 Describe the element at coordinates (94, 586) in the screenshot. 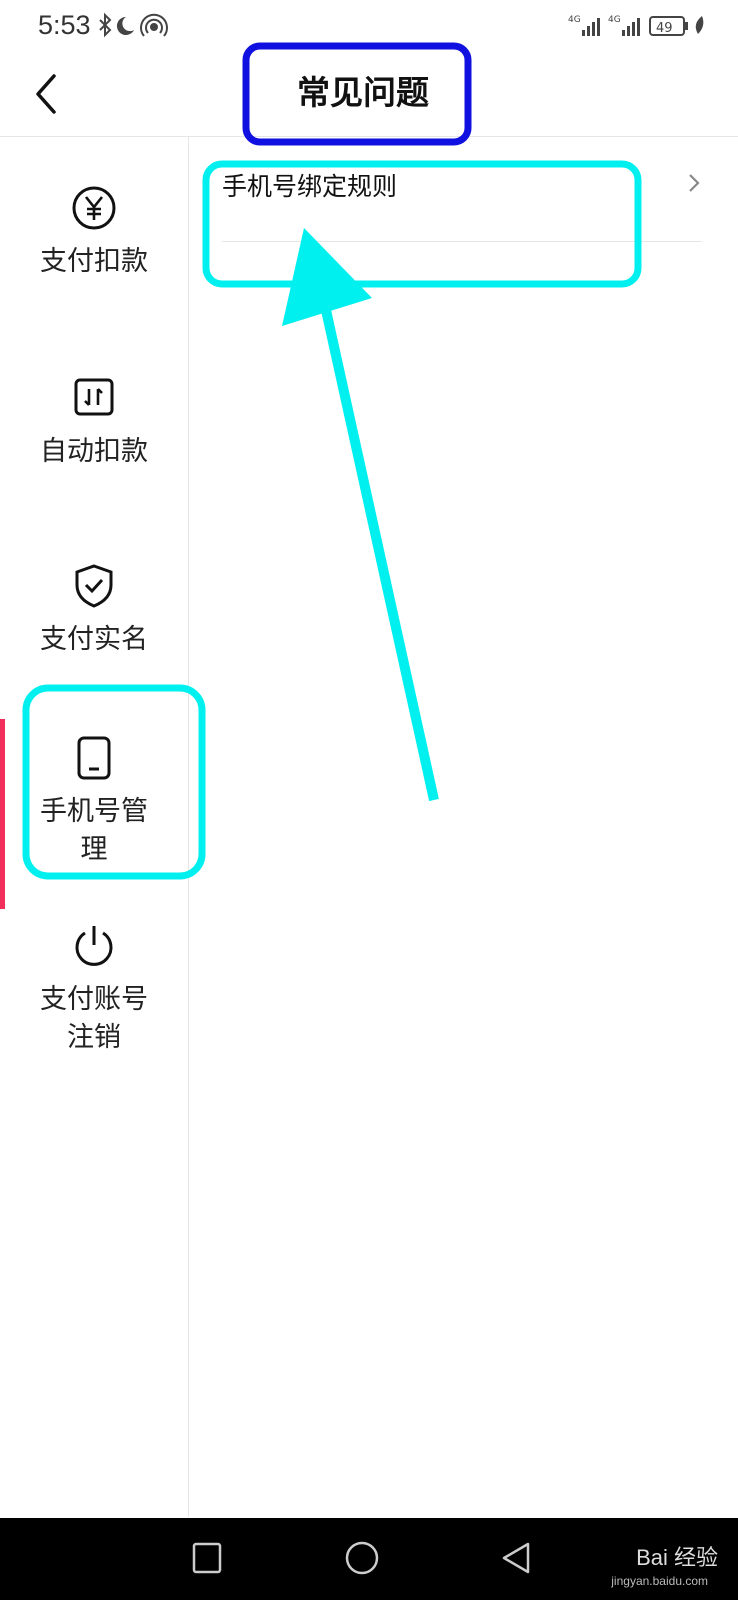

I see `shield-check-icon` at that location.